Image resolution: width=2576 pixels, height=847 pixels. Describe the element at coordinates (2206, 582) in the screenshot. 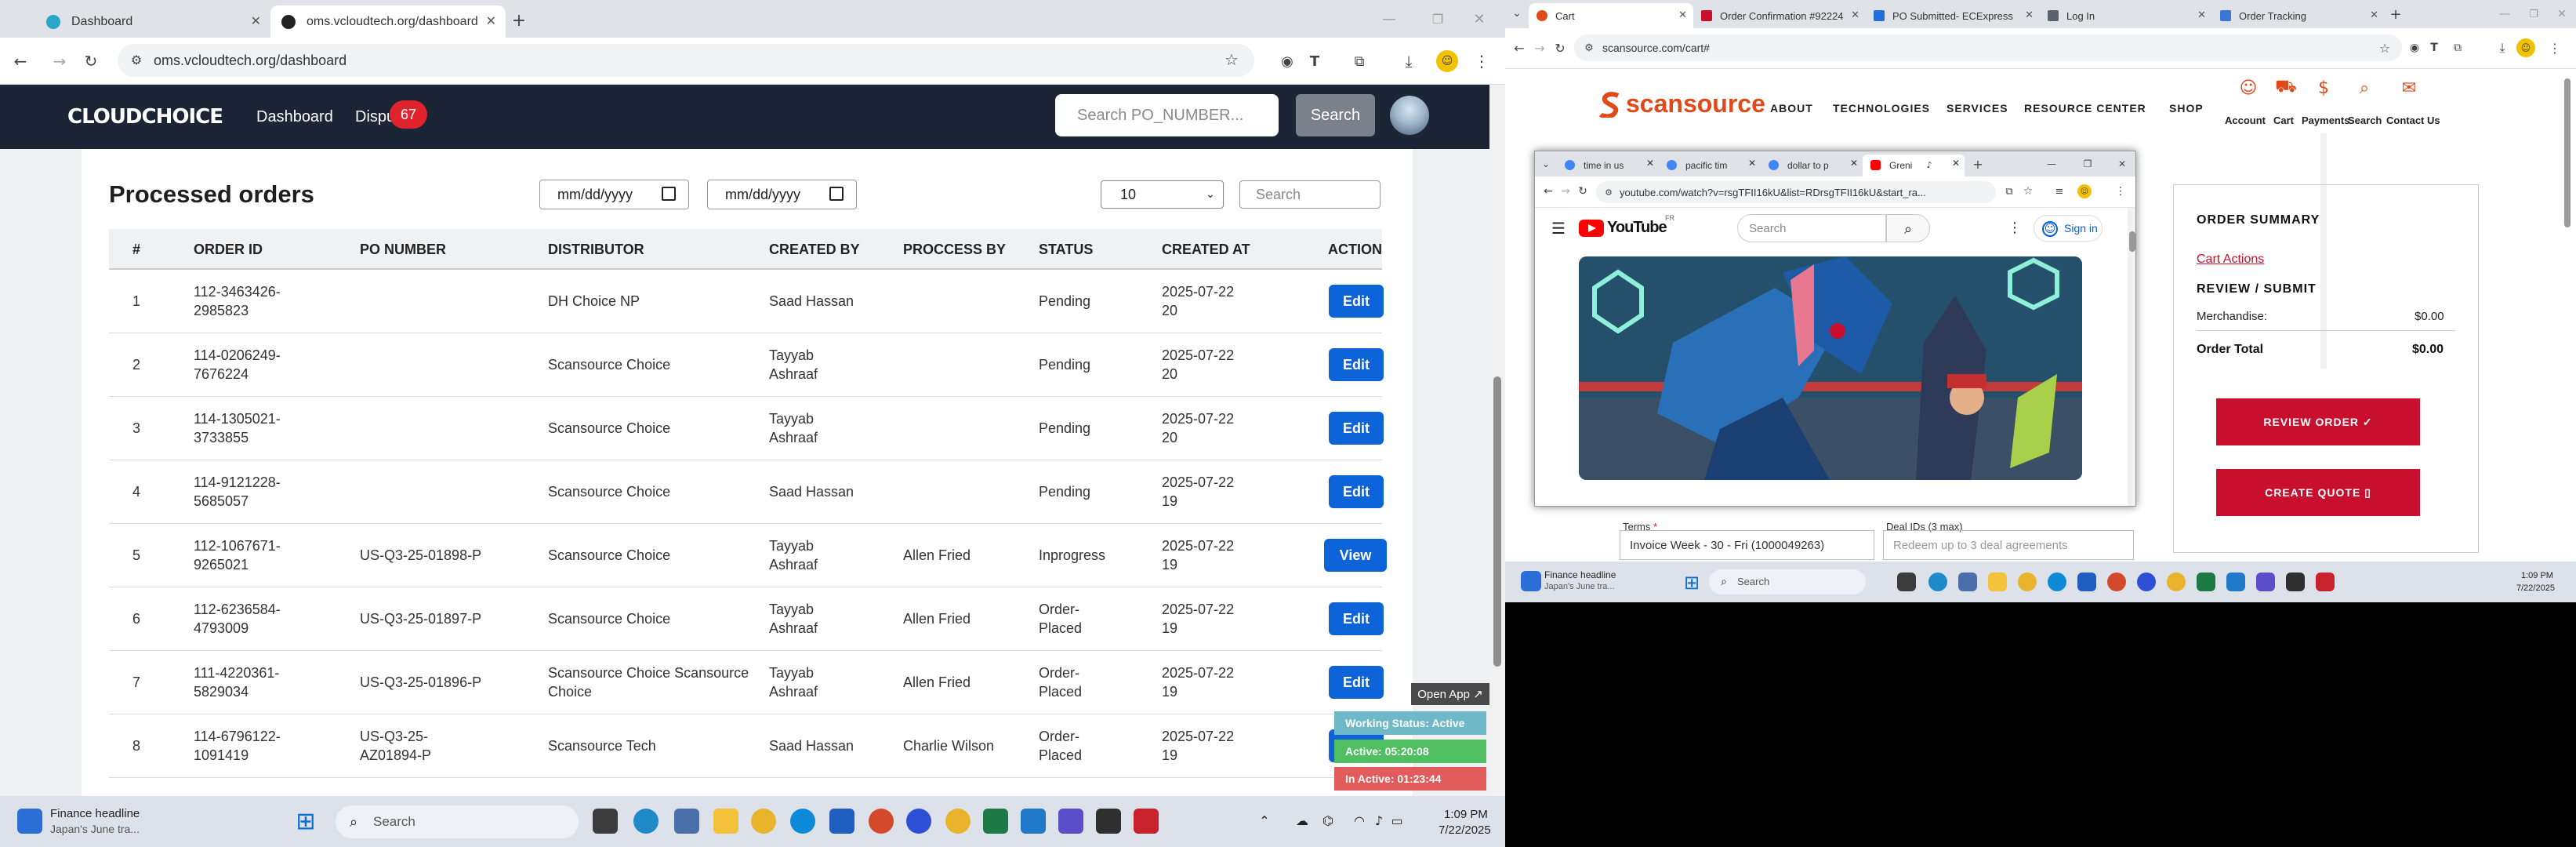

I see `excel-icon` at that location.